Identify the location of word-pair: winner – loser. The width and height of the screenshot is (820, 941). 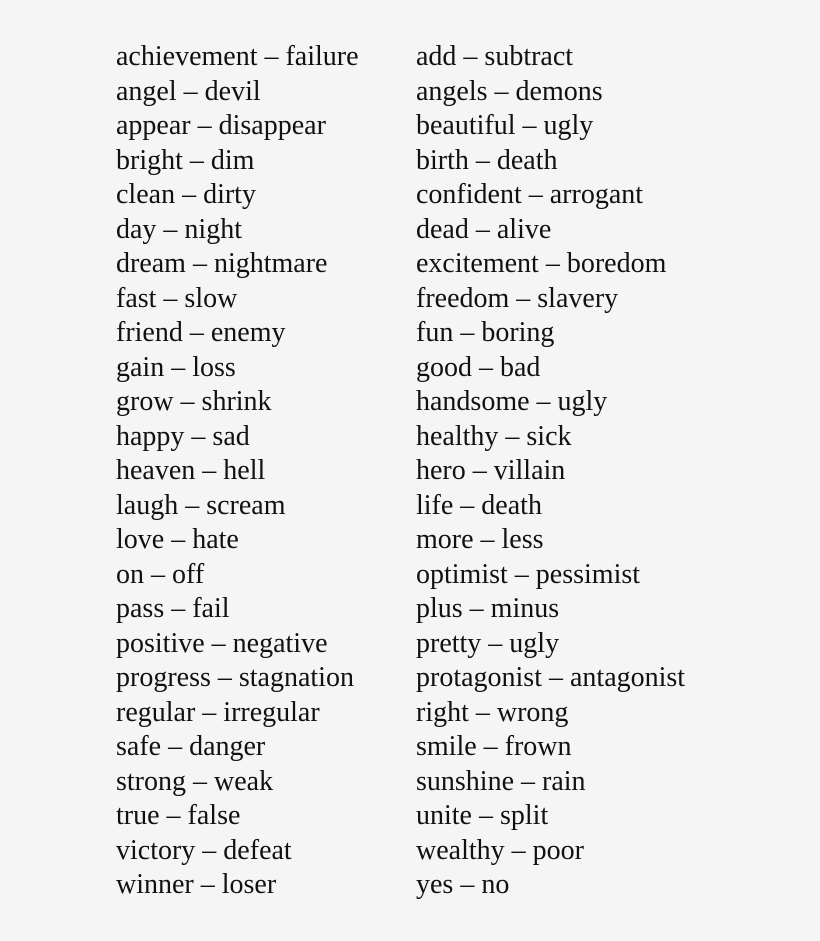
(196, 884).